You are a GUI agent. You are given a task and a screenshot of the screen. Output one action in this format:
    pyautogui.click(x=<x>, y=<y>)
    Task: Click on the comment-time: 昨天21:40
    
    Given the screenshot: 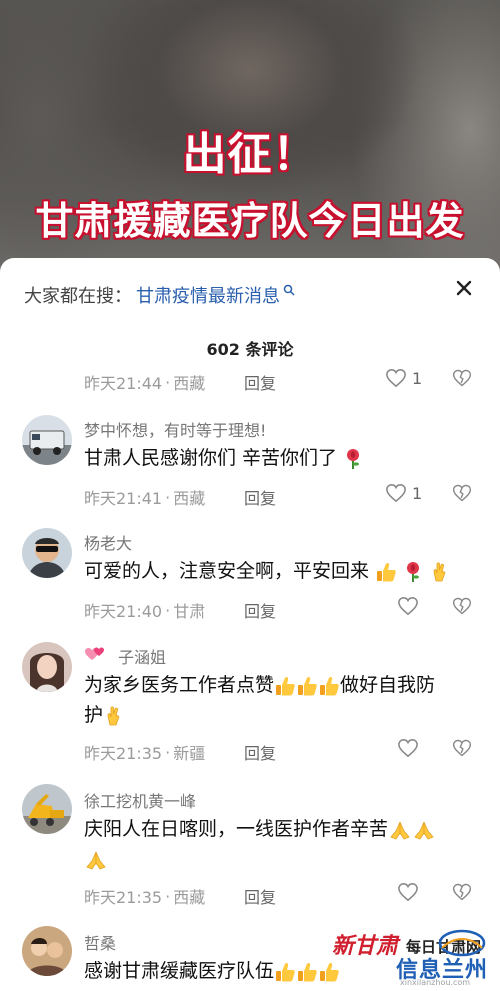 What is the action you would take?
    pyautogui.click(x=123, y=611)
    